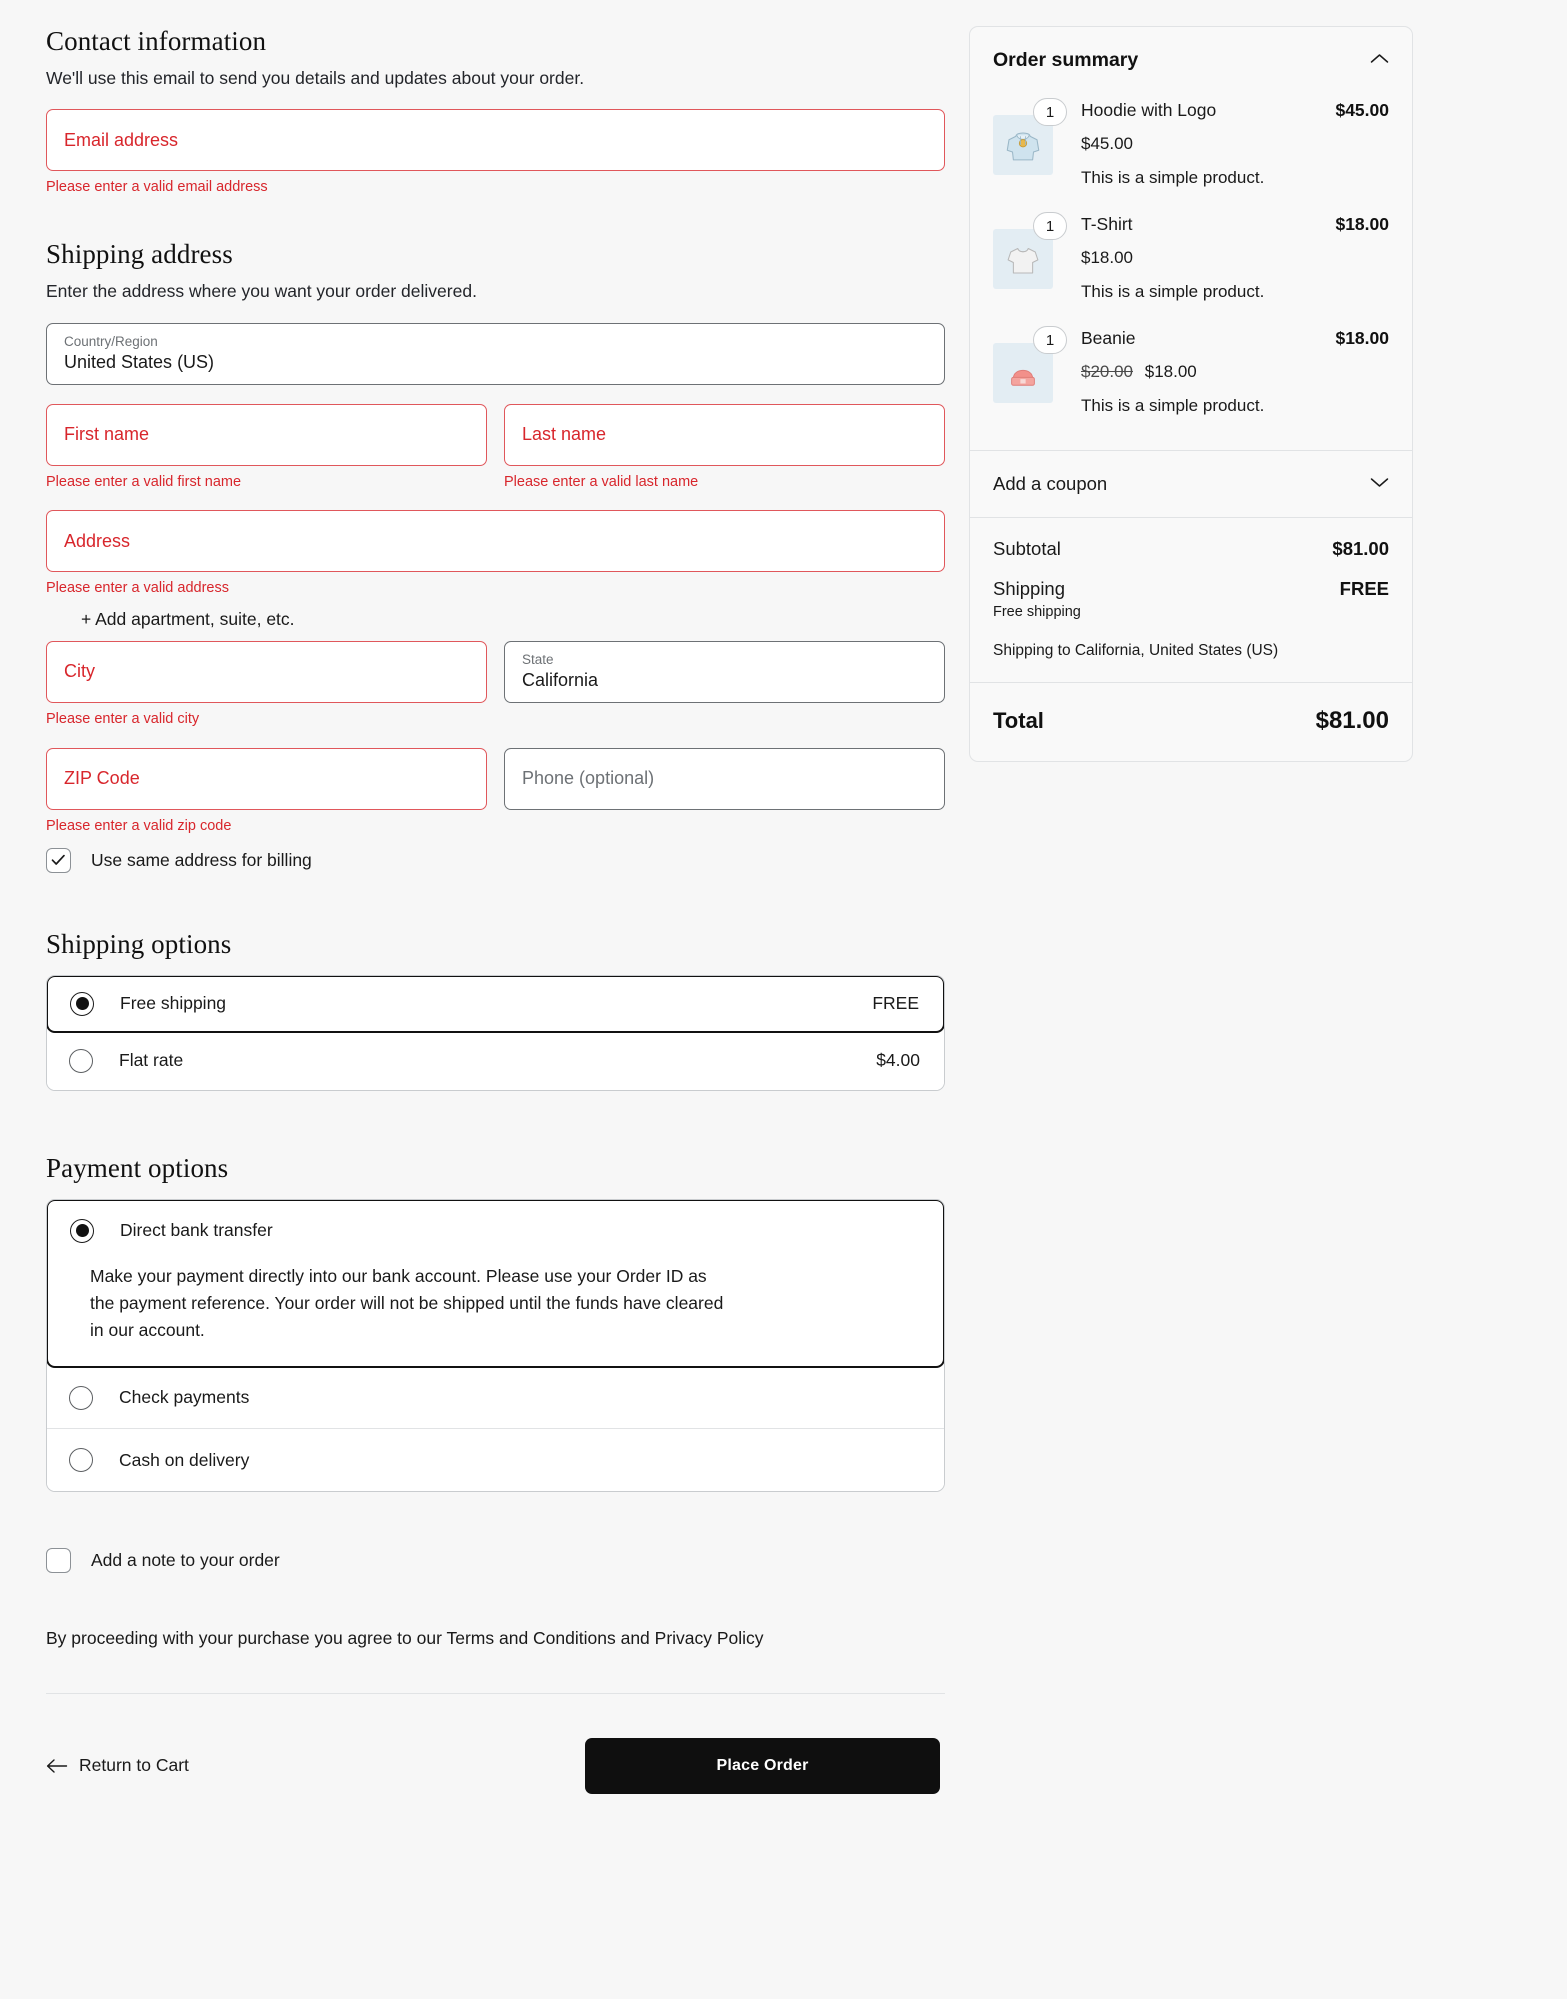 This screenshot has width=1567, height=1999. What do you see at coordinates (1170, 371) in the screenshot?
I see `order-item-sale-price: $18.00` at bounding box center [1170, 371].